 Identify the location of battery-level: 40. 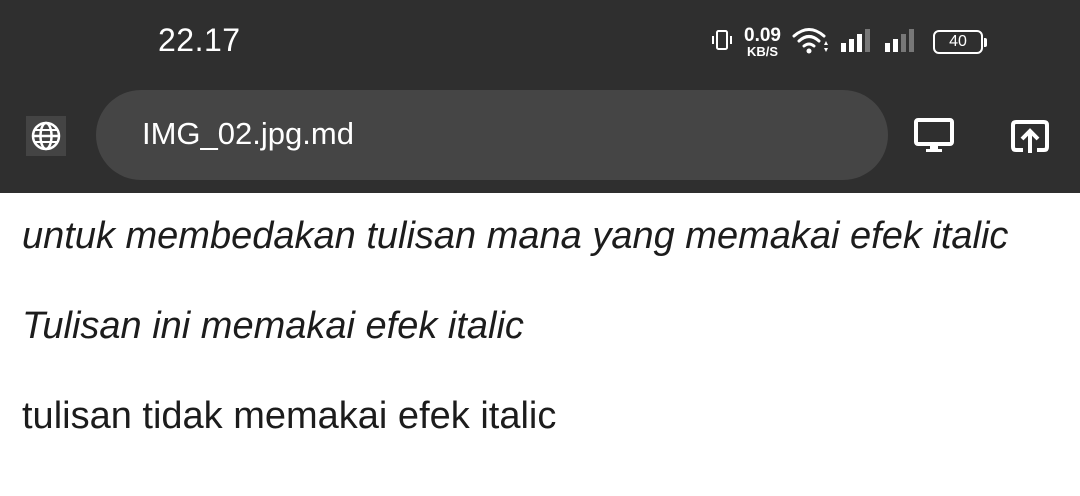
(958, 41).